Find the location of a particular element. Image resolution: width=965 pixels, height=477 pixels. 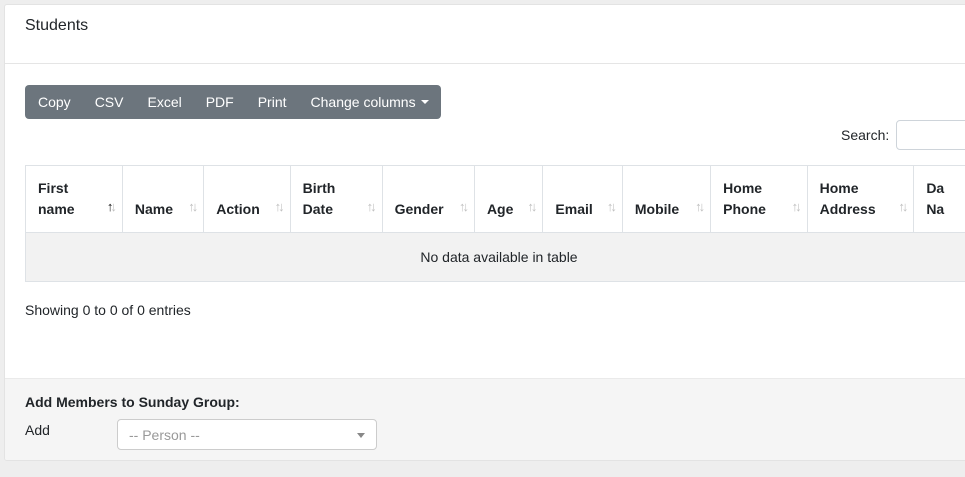

card-title: Students is located at coordinates (57, 25).